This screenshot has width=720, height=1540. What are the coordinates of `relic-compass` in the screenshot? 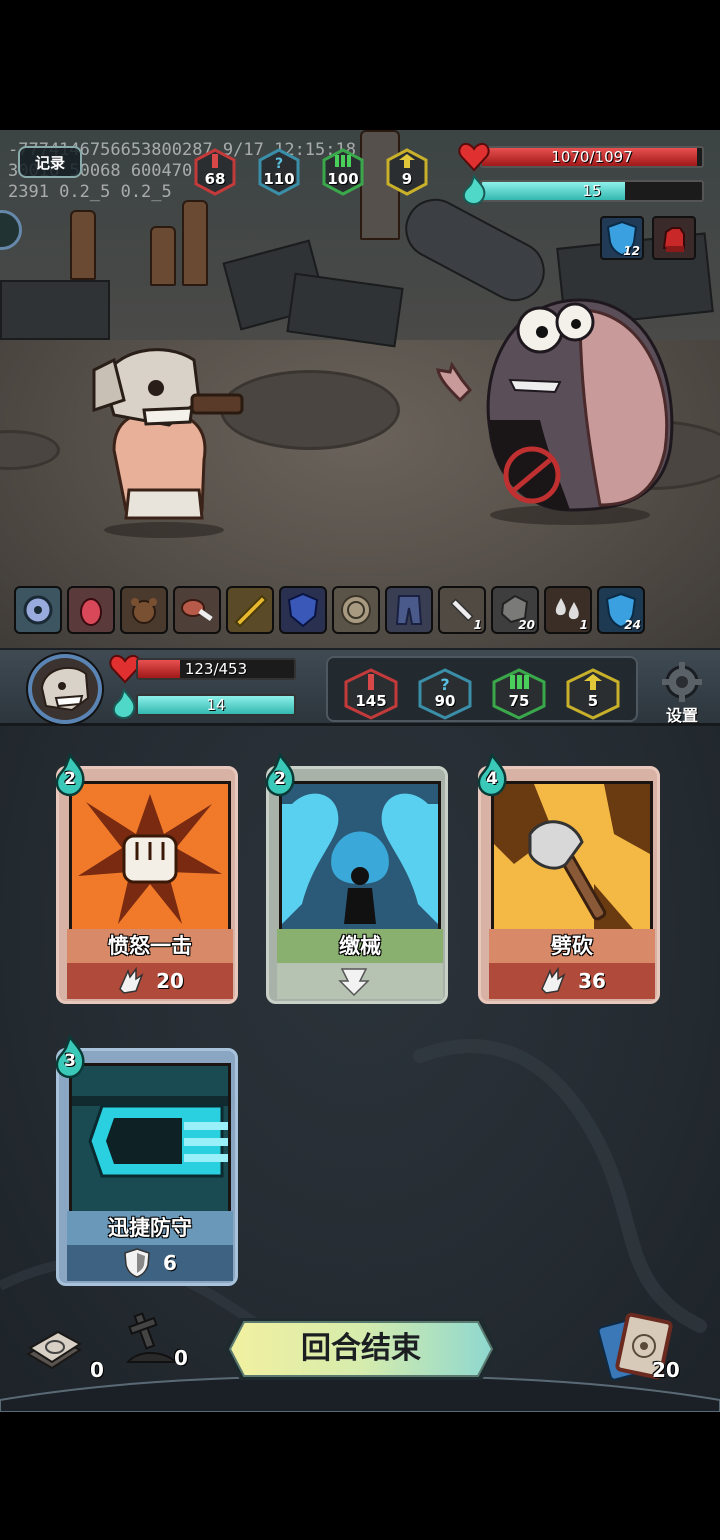 It's located at (38, 610).